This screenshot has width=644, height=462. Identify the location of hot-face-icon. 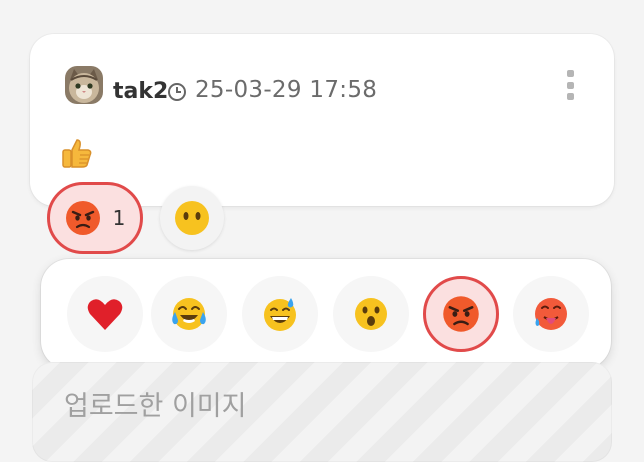
(551, 314).